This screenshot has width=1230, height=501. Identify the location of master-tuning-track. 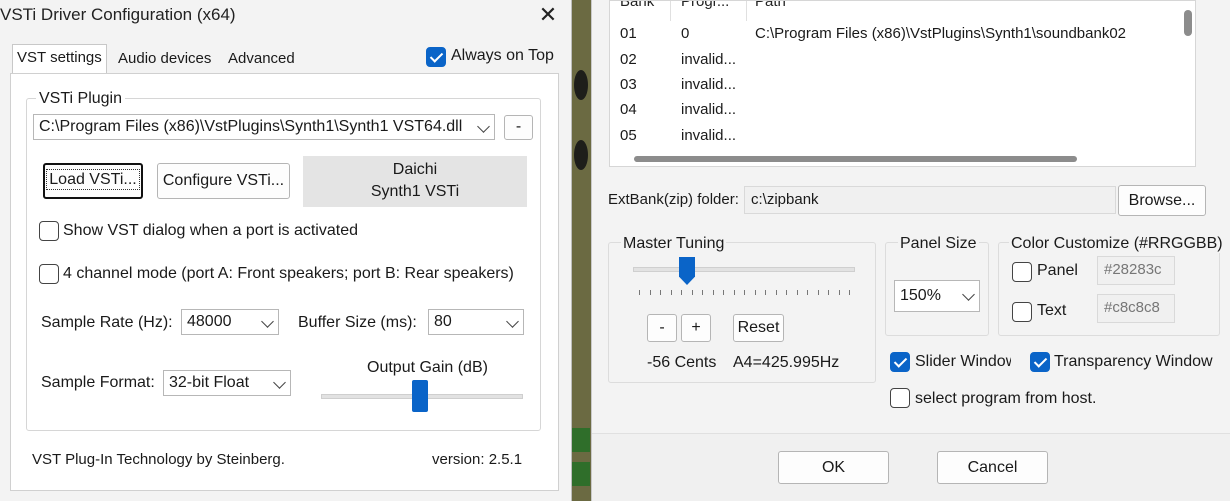
(744, 269).